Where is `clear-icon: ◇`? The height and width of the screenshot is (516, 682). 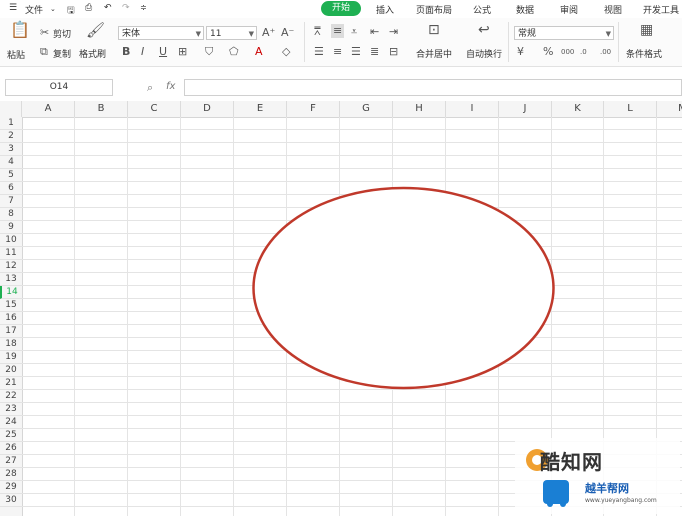 clear-icon: ◇ is located at coordinates (286, 52).